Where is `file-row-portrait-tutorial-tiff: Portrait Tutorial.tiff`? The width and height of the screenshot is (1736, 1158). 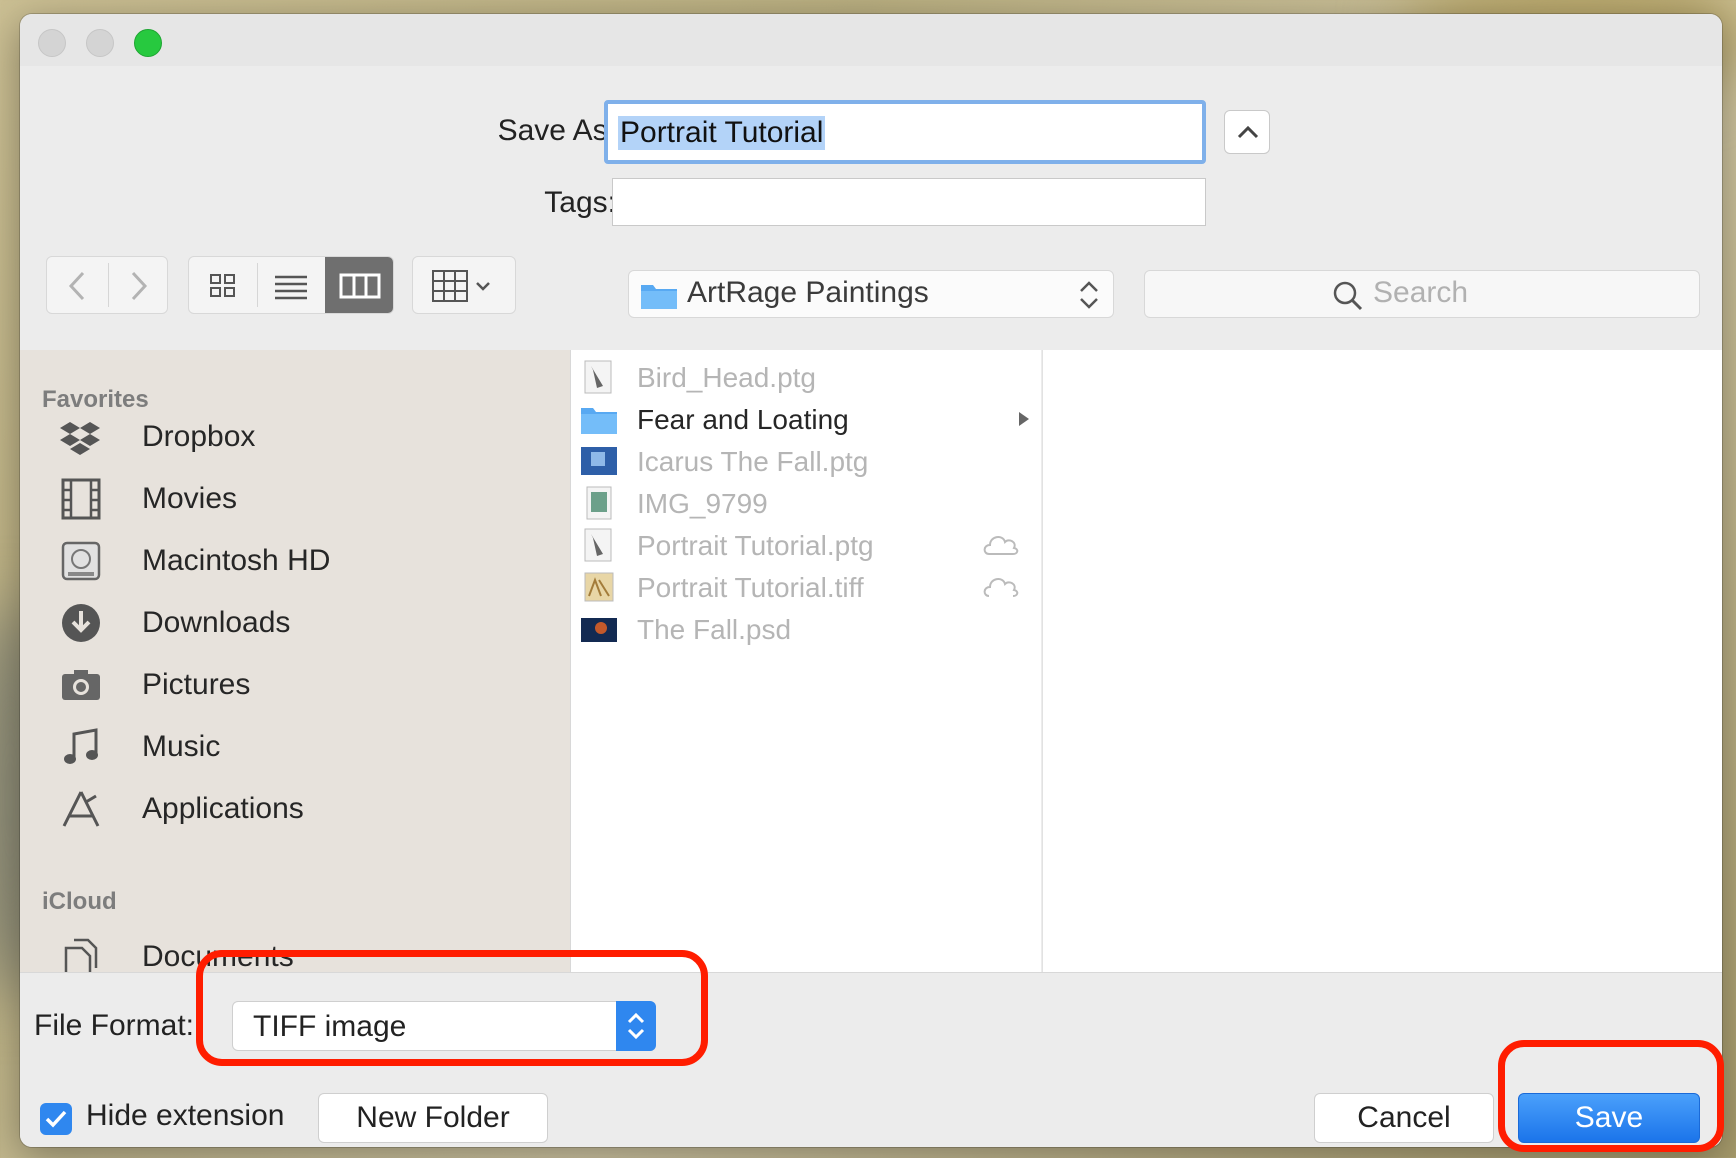
file-row-portrait-tutorial-tiff: Portrait Tutorial.tiff is located at coordinates (806, 587).